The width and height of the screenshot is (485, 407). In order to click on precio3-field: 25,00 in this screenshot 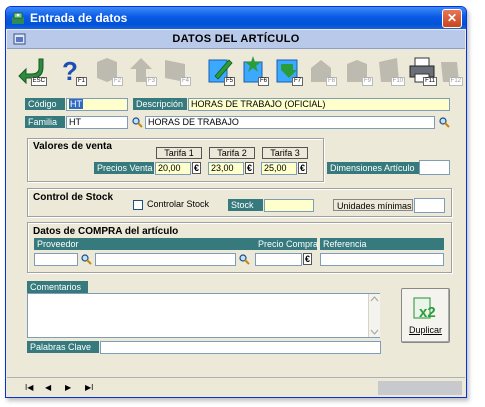, I will do `click(279, 168)`.